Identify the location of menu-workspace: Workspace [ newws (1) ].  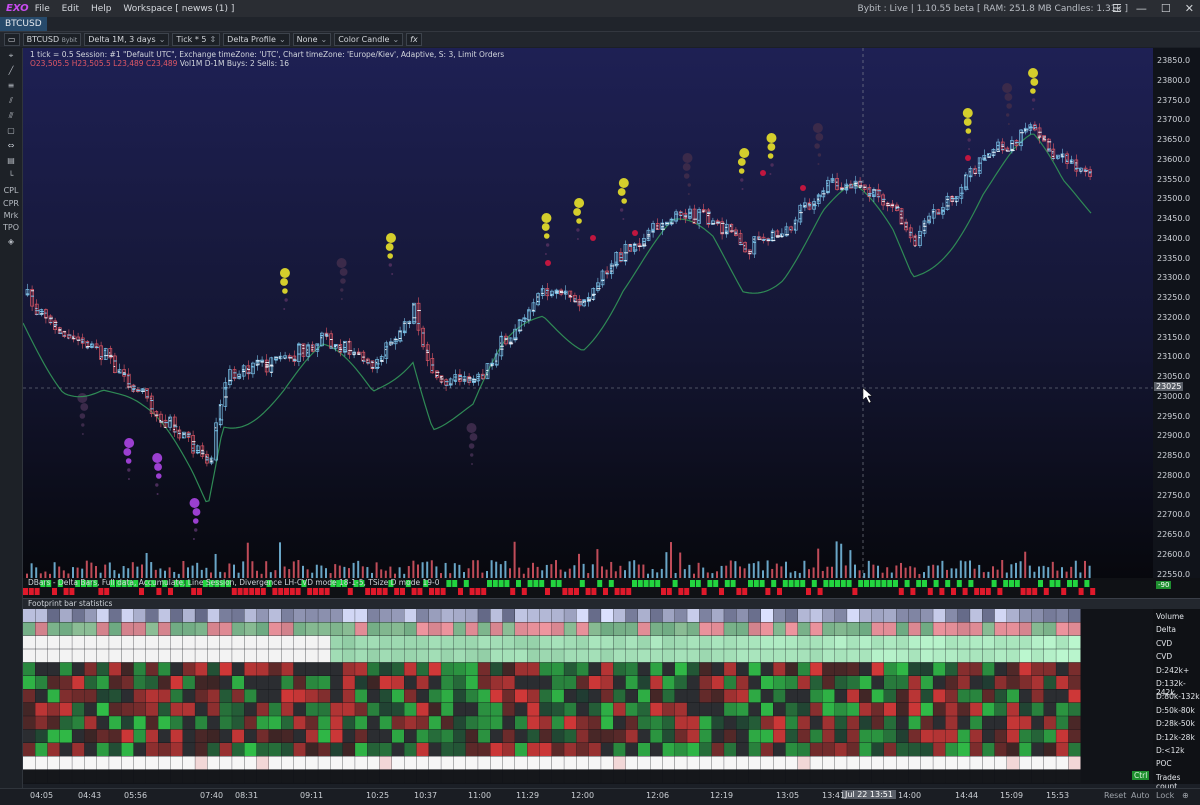
(178, 9).